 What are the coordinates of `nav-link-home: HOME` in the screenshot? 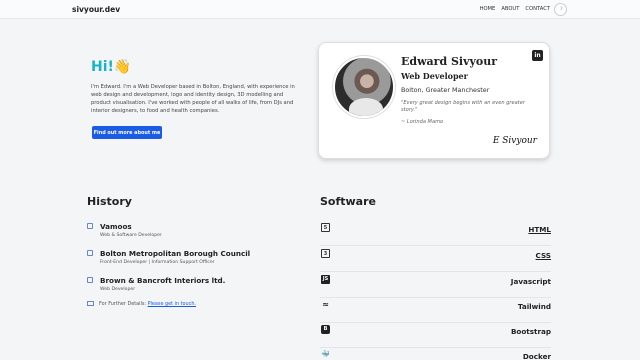 It's located at (488, 9).